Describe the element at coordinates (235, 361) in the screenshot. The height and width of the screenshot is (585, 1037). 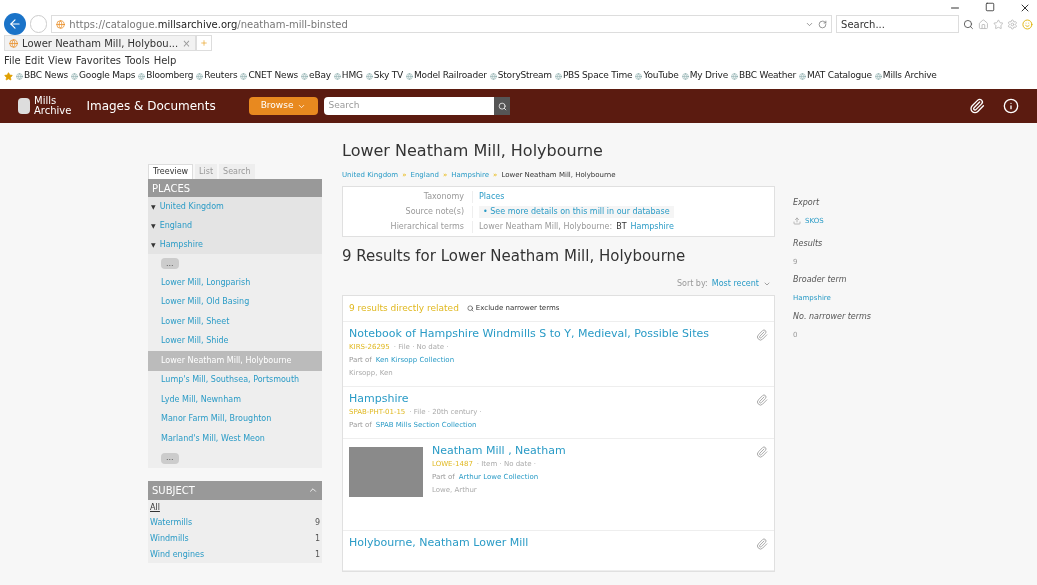
I see `tree-item: Lower Neatham Mill, Holybourne` at that location.